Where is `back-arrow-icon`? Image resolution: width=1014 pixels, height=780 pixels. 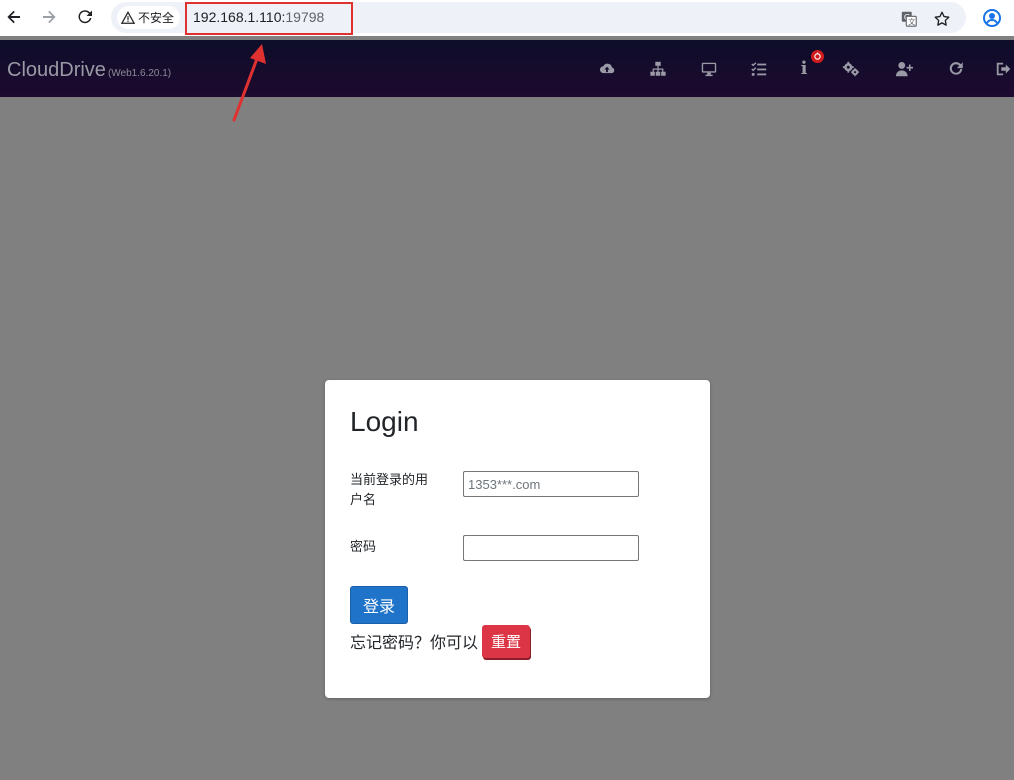
back-arrow-icon is located at coordinates (14, 17).